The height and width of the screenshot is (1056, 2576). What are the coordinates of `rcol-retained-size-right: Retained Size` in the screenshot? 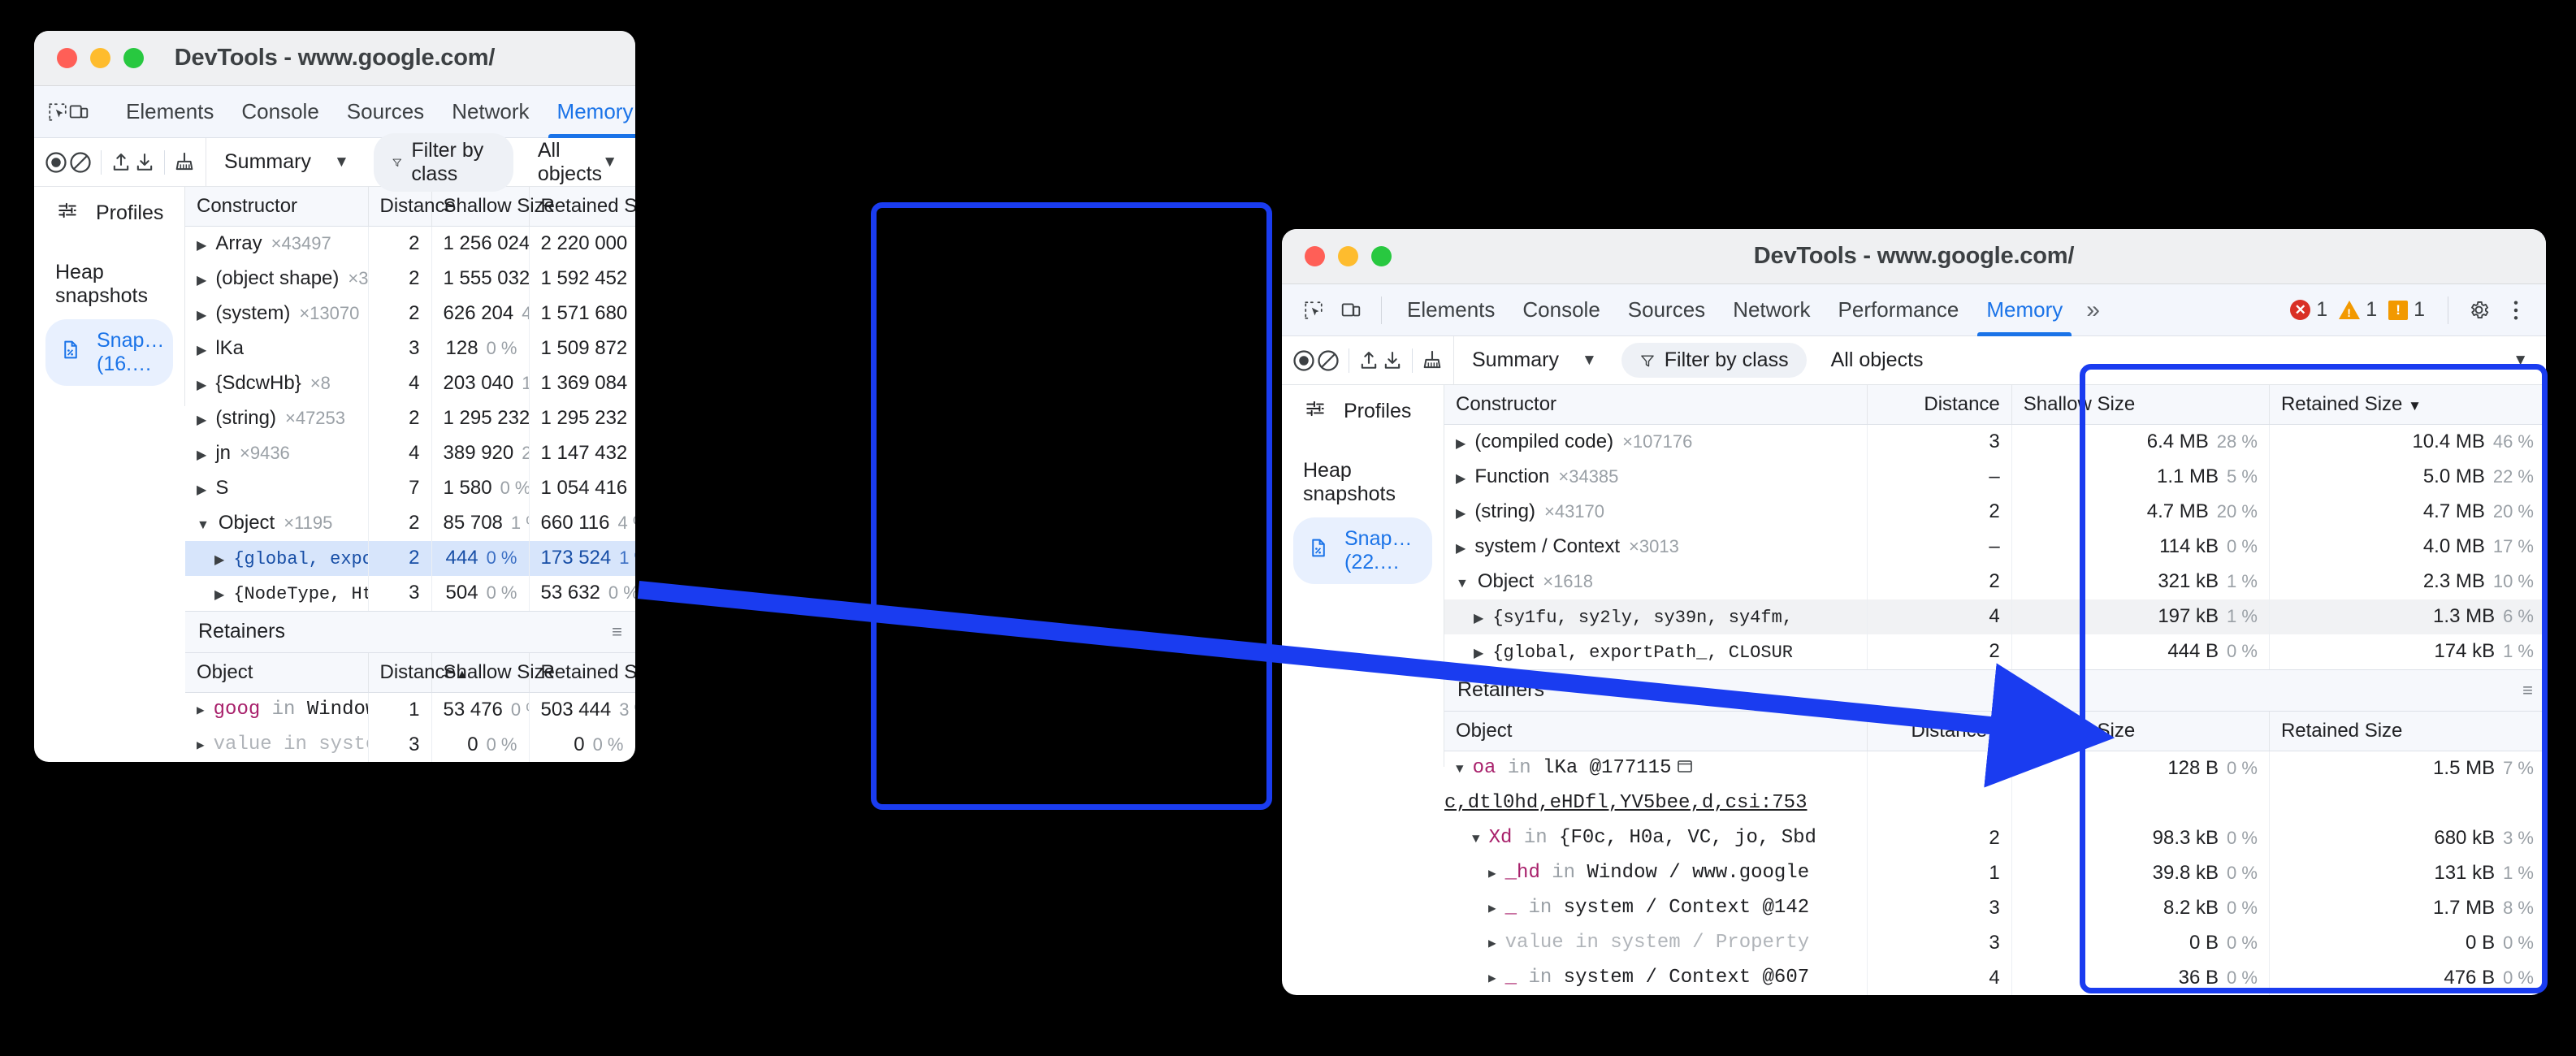 It's located at (2407, 731).